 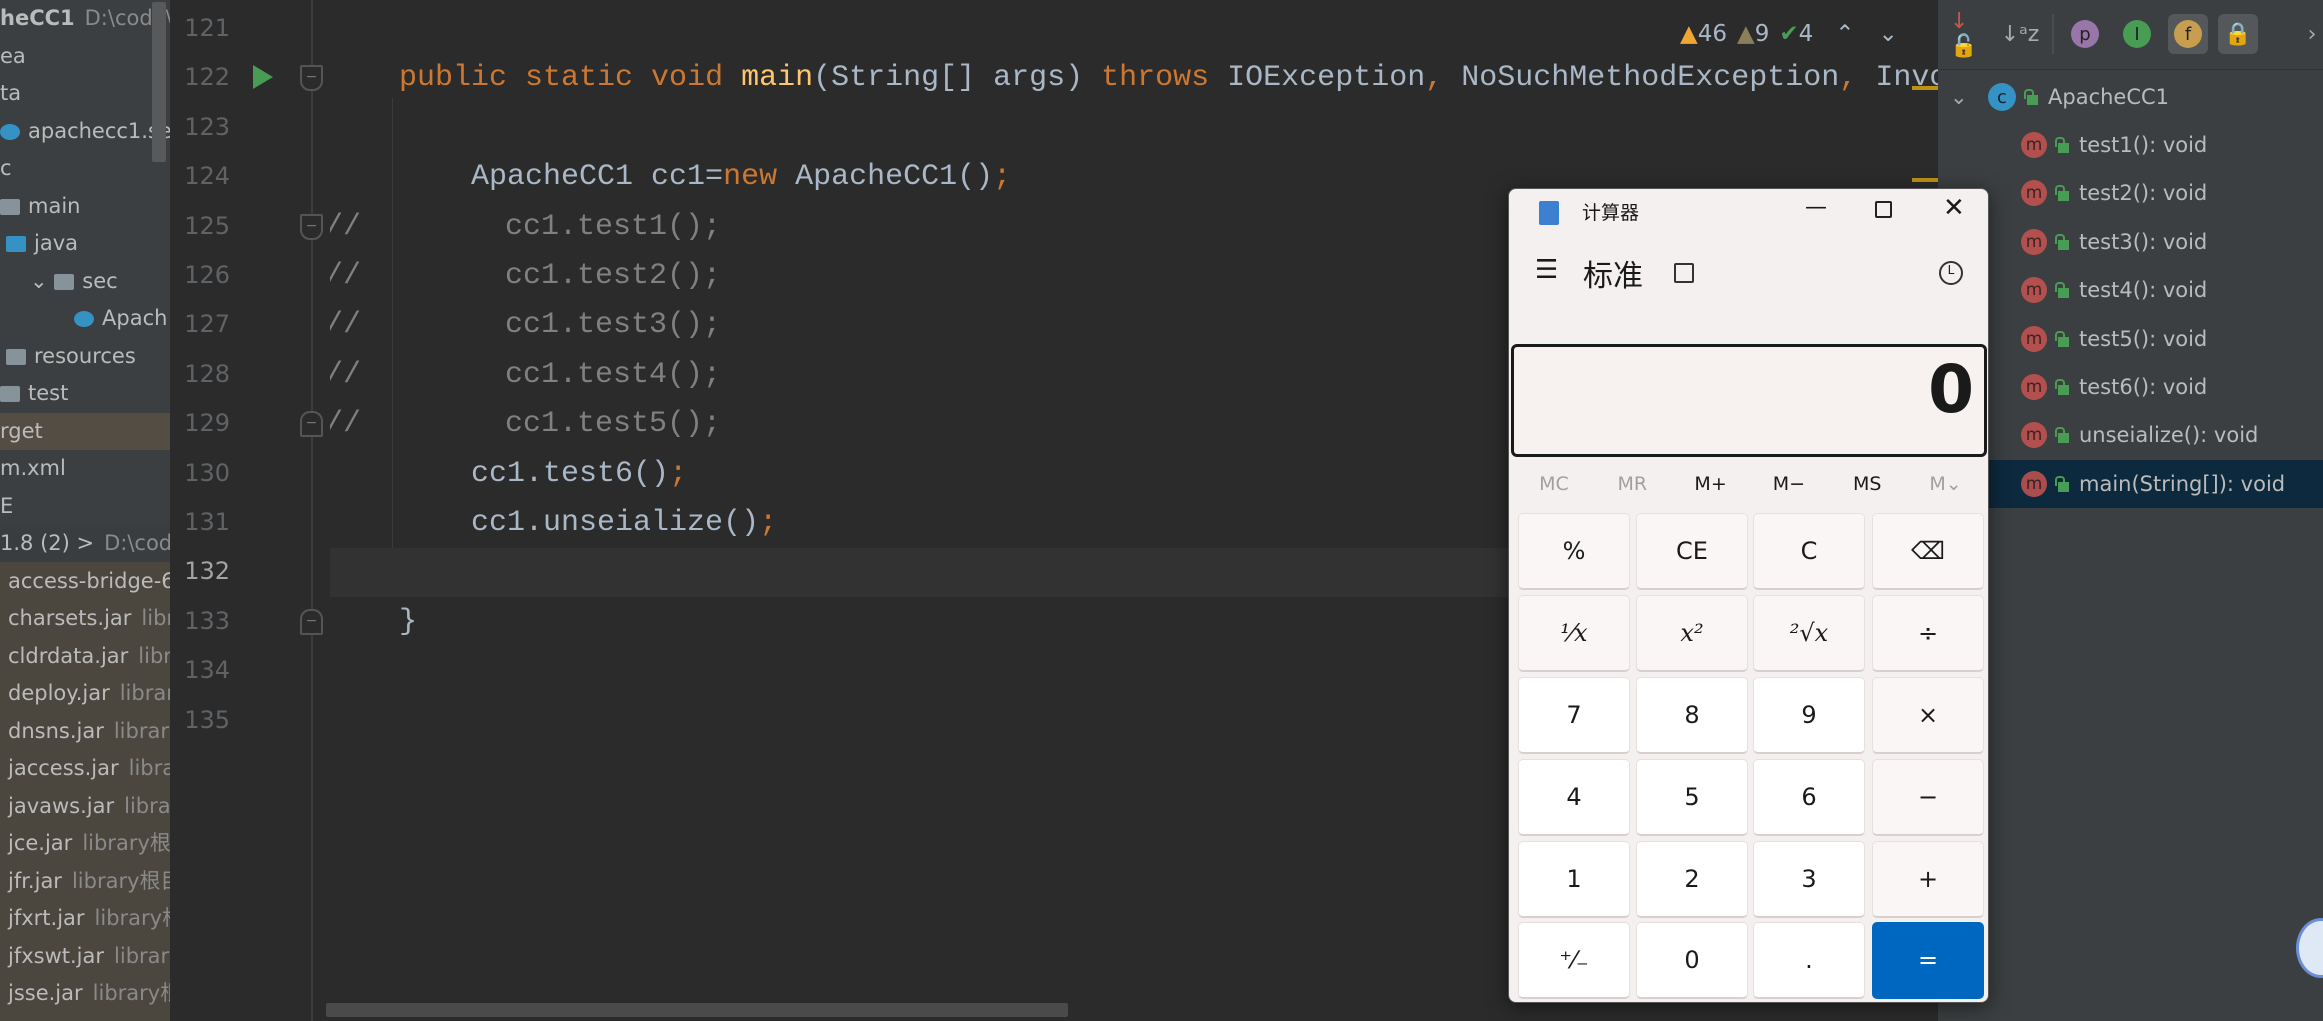 What do you see at coordinates (1692, 551) in the screenshot?
I see `calc-button: CE` at bounding box center [1692, 551].